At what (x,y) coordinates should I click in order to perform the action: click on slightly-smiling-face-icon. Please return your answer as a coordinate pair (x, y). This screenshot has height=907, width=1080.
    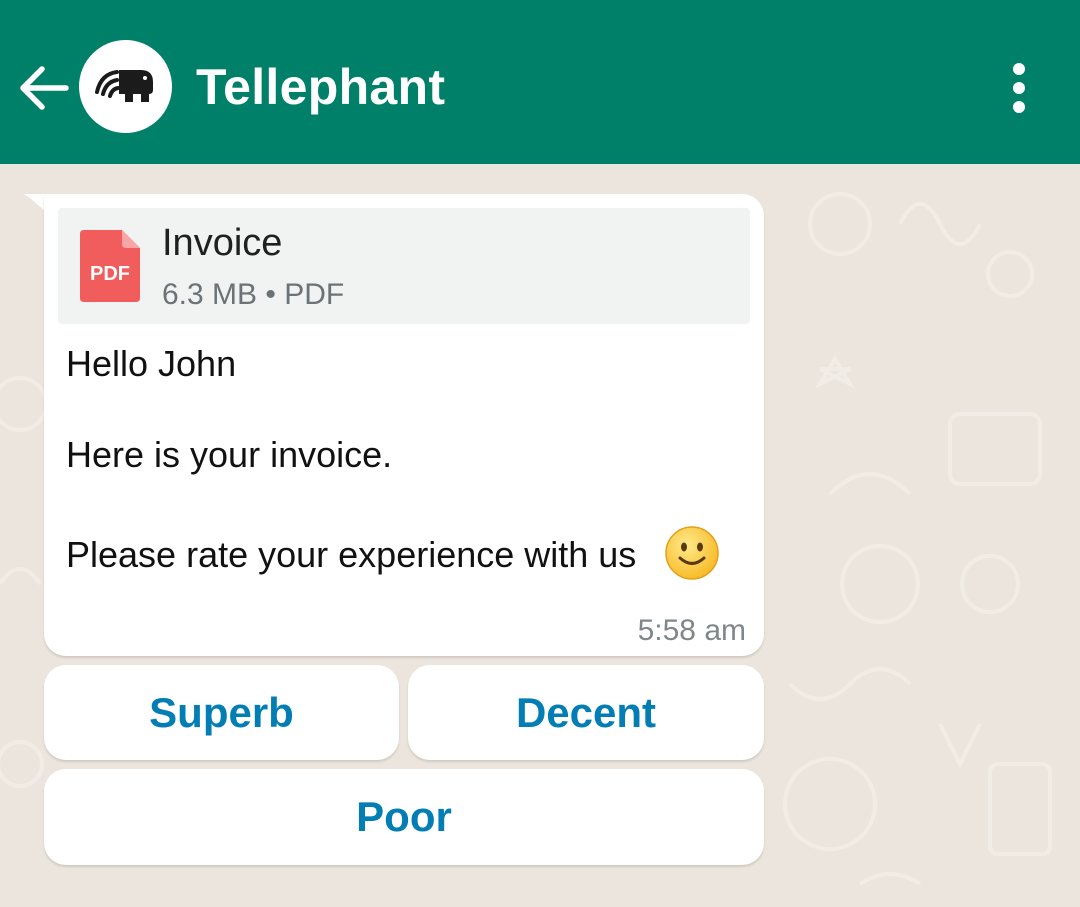
    Looking at the image, I should click on (692, 553).